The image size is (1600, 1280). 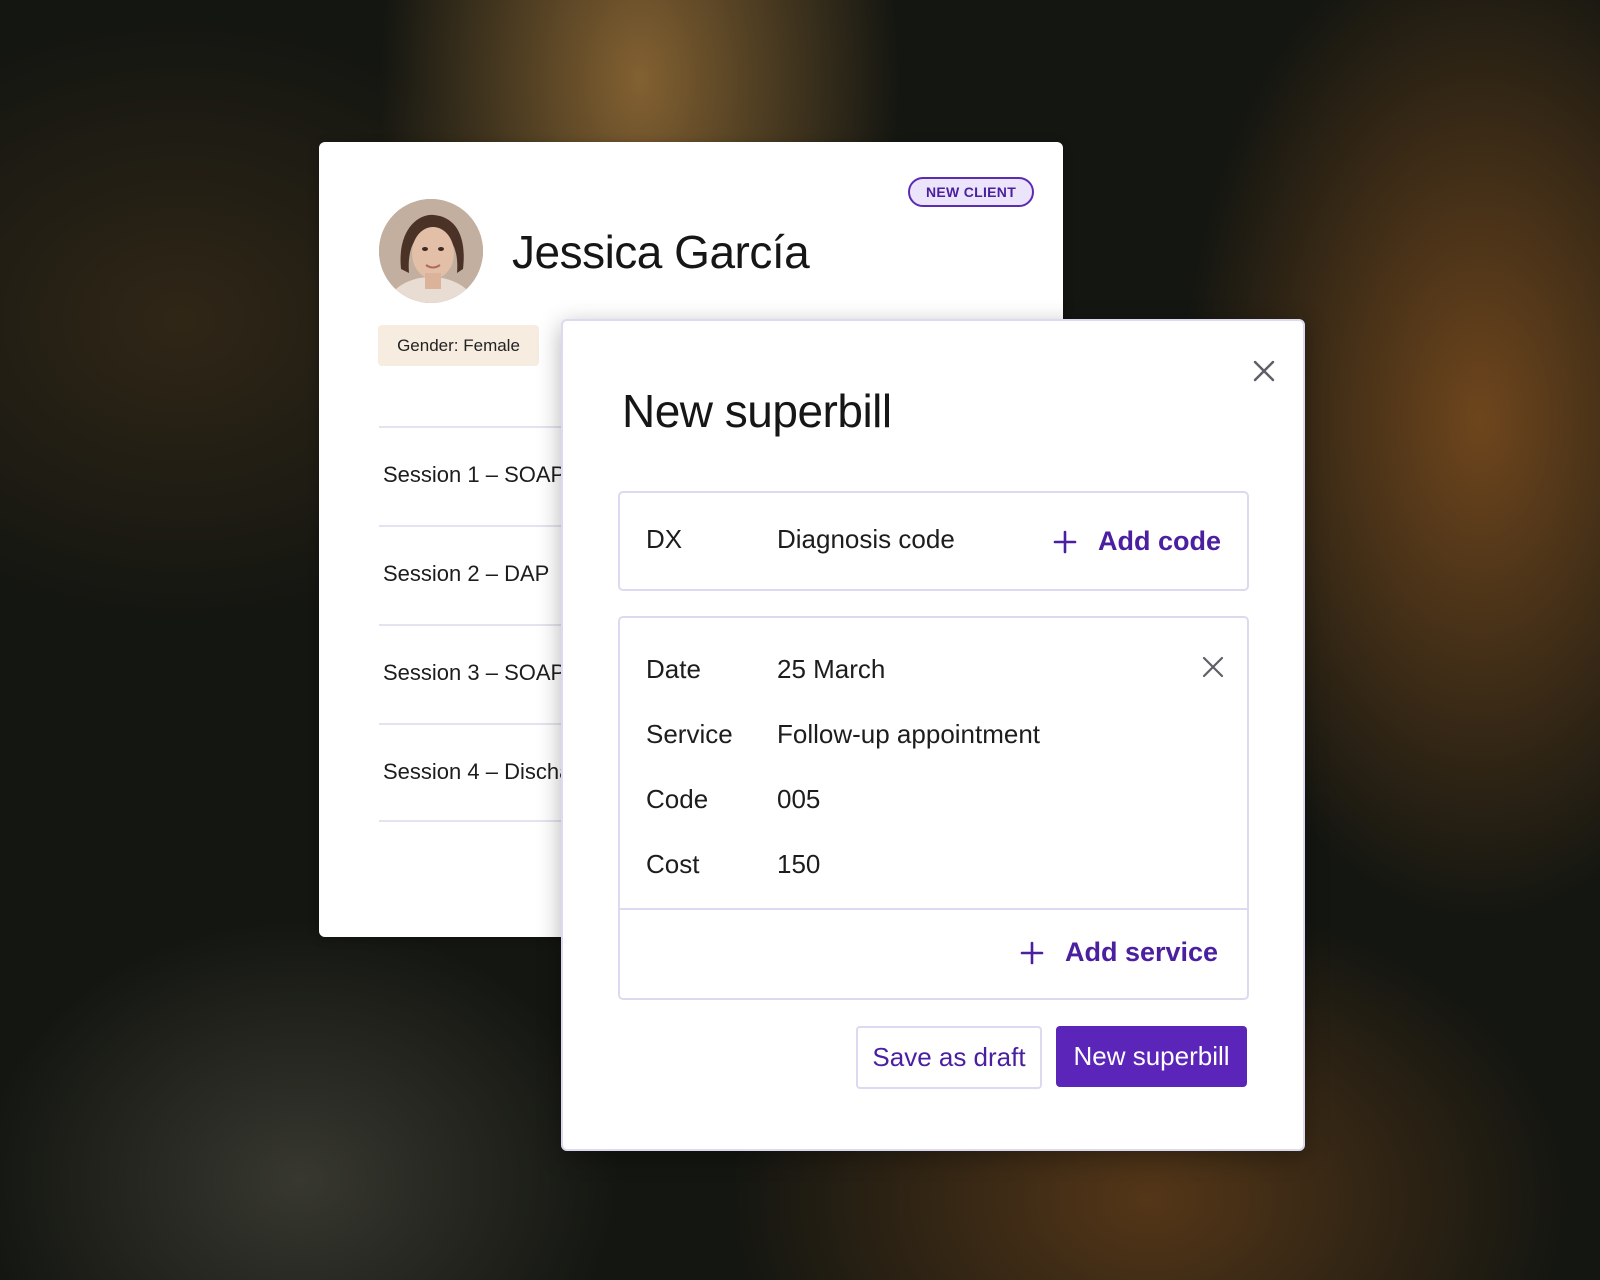 I want to click on modal-title: New superbill, so click(x=757, y=411).